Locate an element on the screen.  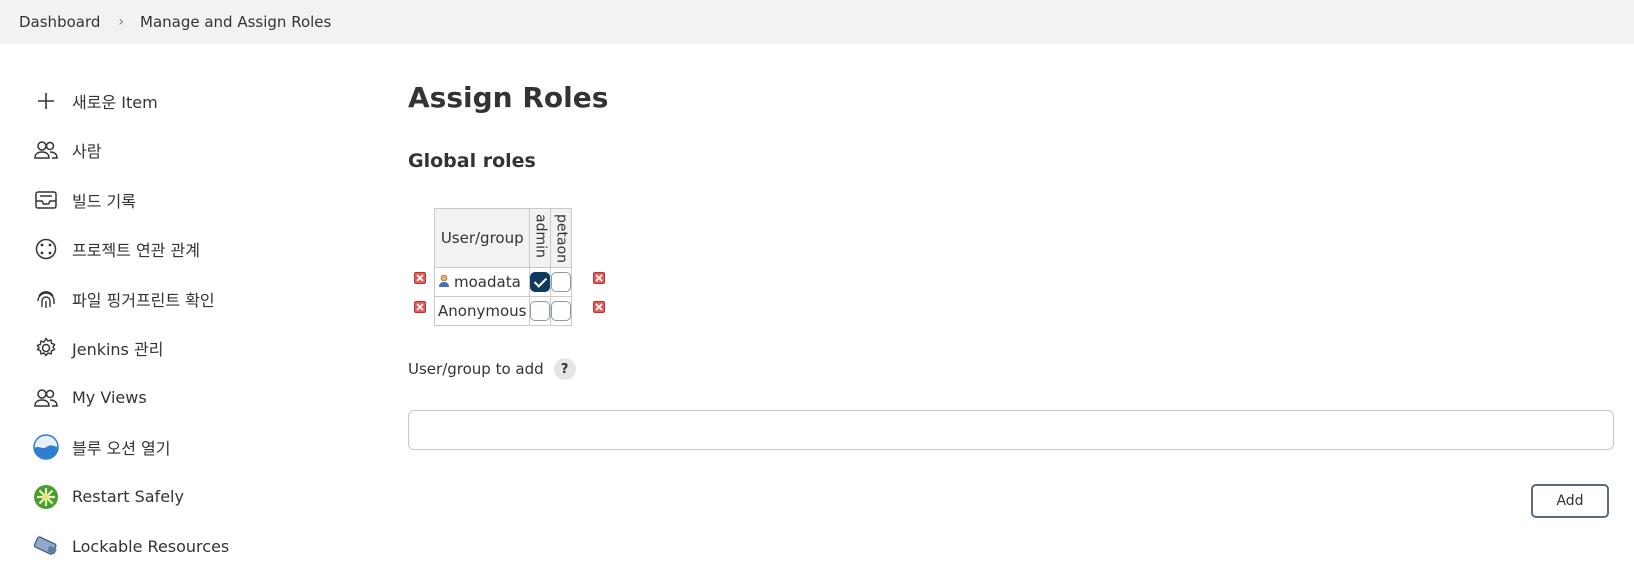
table-row: Anonymous is located at coordinates (503, 311).